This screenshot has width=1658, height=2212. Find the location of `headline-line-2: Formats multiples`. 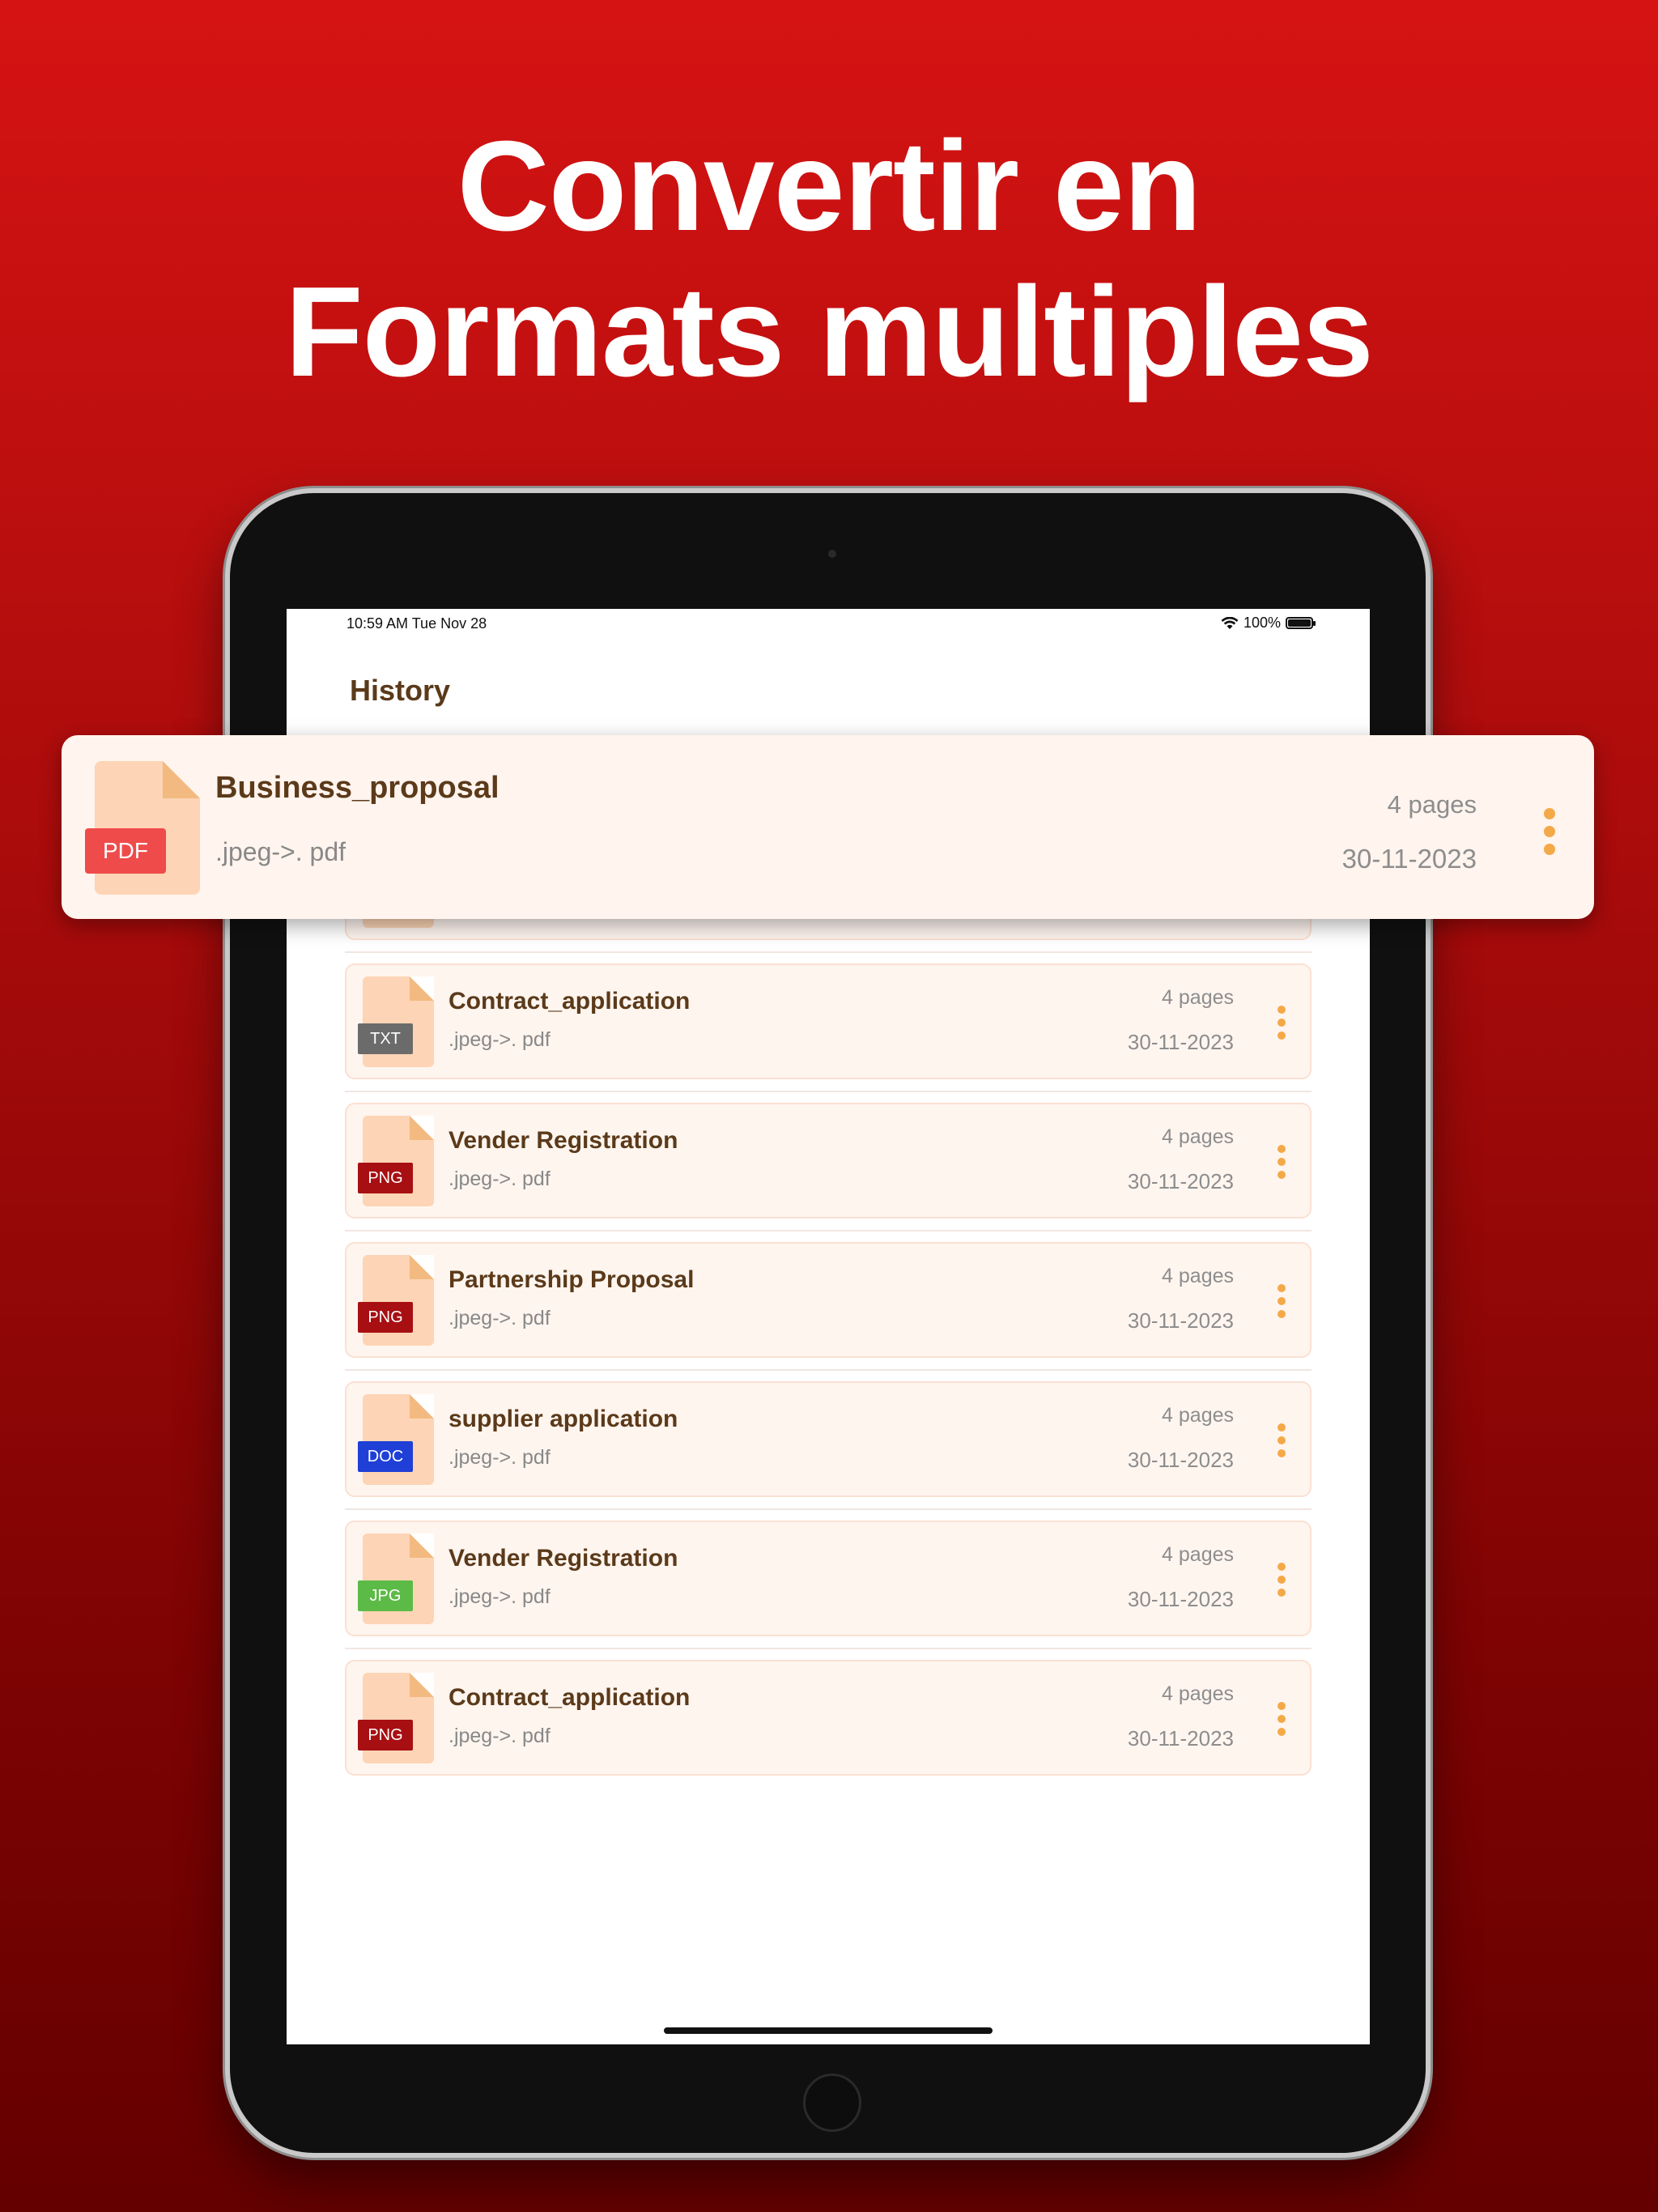

headline-line-2: Formats multiples is located at coordinates (829, 332).